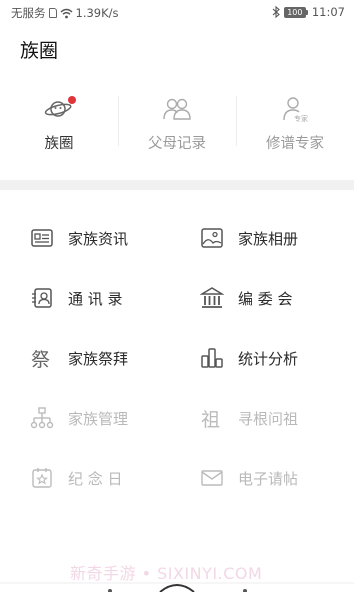 This screenshot has height=592, width=354. What do you see at coordinates (268, 238) in the screenshot?
I see `menu-item-label: 家族相册` at bounding box center [268, 238].